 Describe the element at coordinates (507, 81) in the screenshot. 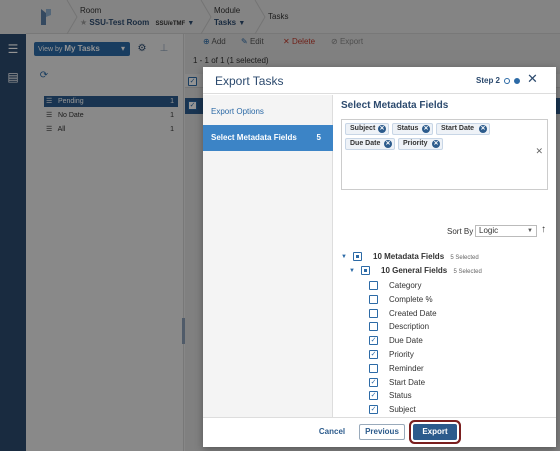

I see `step-1-dot` at that location.